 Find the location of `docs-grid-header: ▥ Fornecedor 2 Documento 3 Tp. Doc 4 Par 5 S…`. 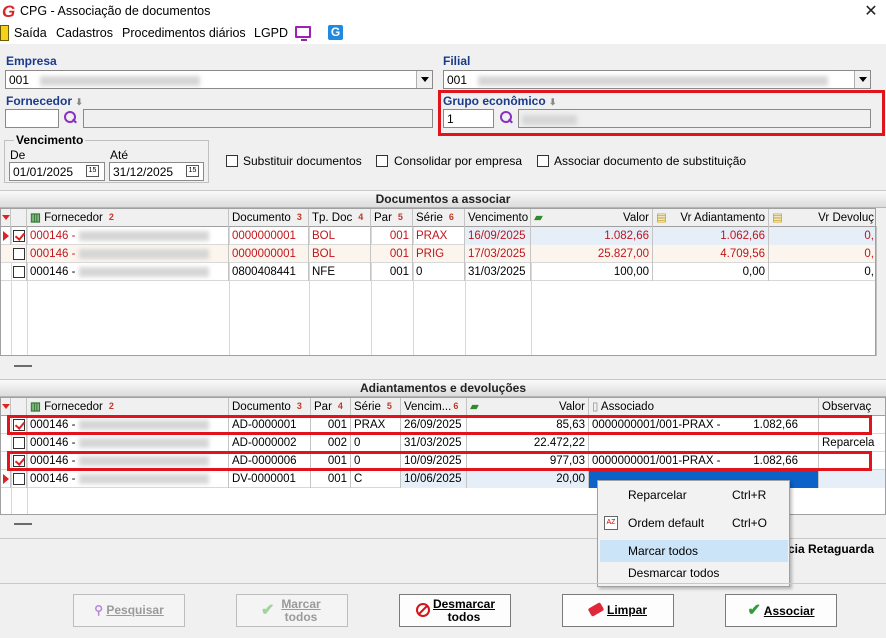

docs-grid-header: ▥ Fornecedor 2 Documento 3 Tp. Doc 4 Par 5 S… is located at coordinates (438, 218).